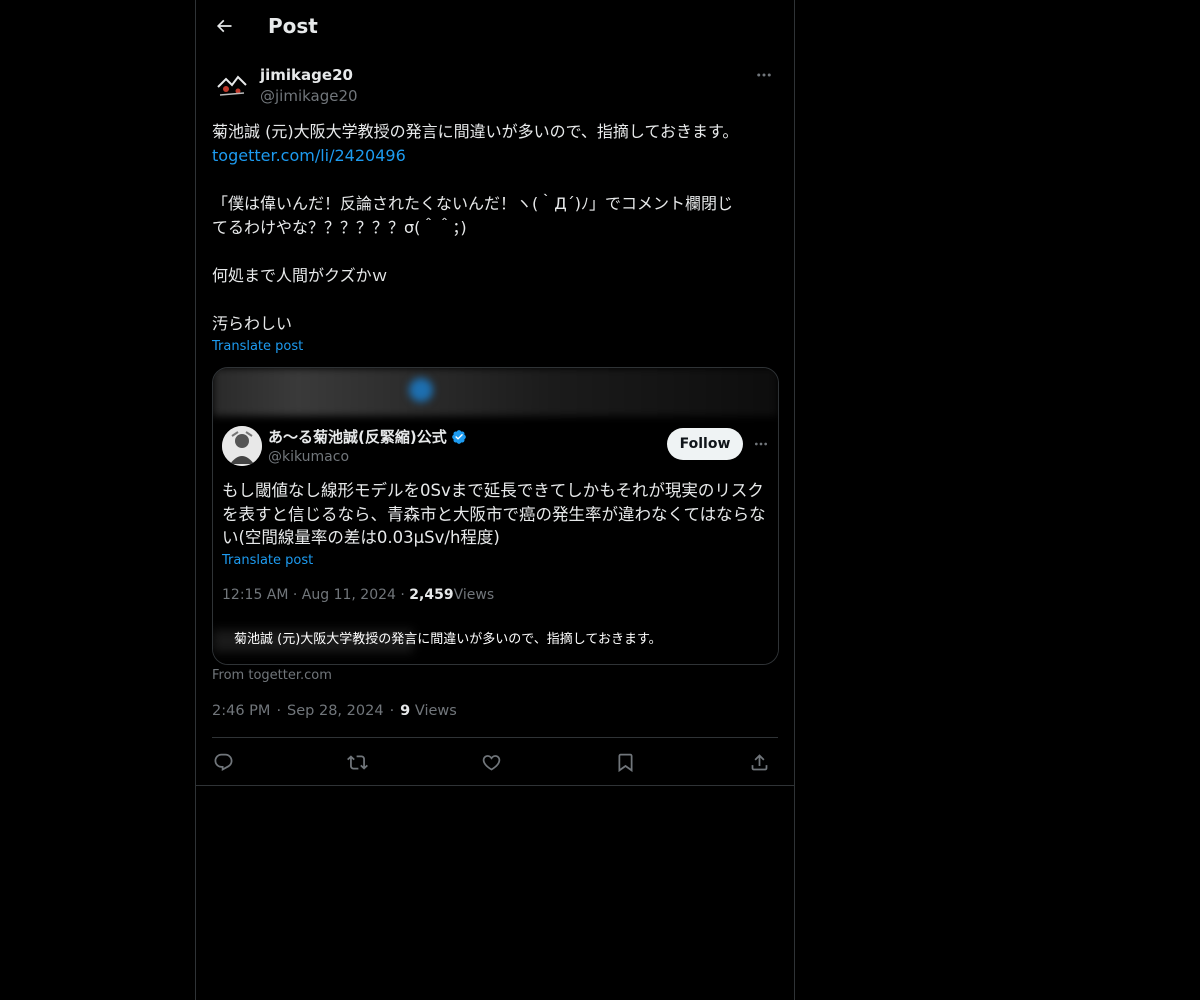  I want to click on embedded-avatar, so click(242, 446).